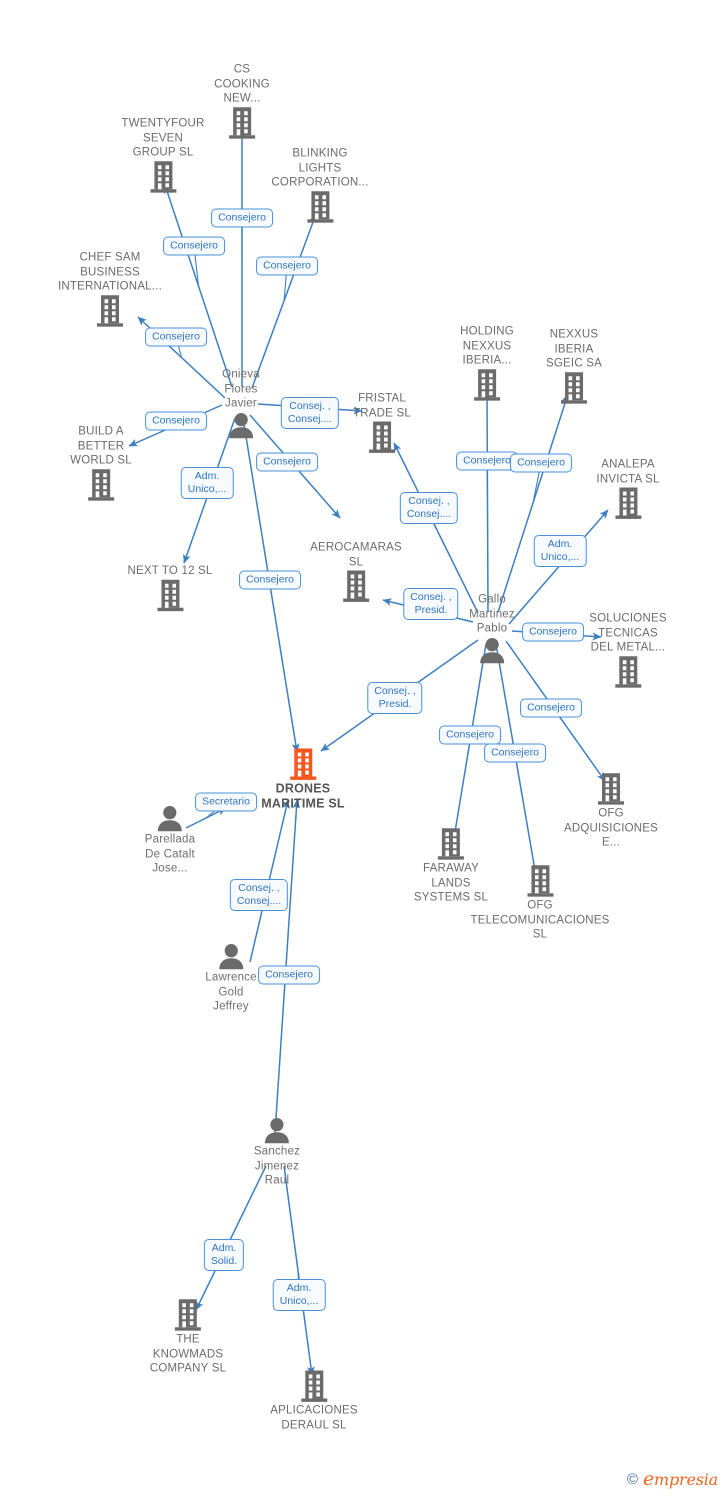 The width and height of the screenshot is (728, 1500). Describe the element at coordinates (553, 632) in the screenshot. I see `edge-label-gallo-martinez-to-soluciones-metal: Consejero` at that location.